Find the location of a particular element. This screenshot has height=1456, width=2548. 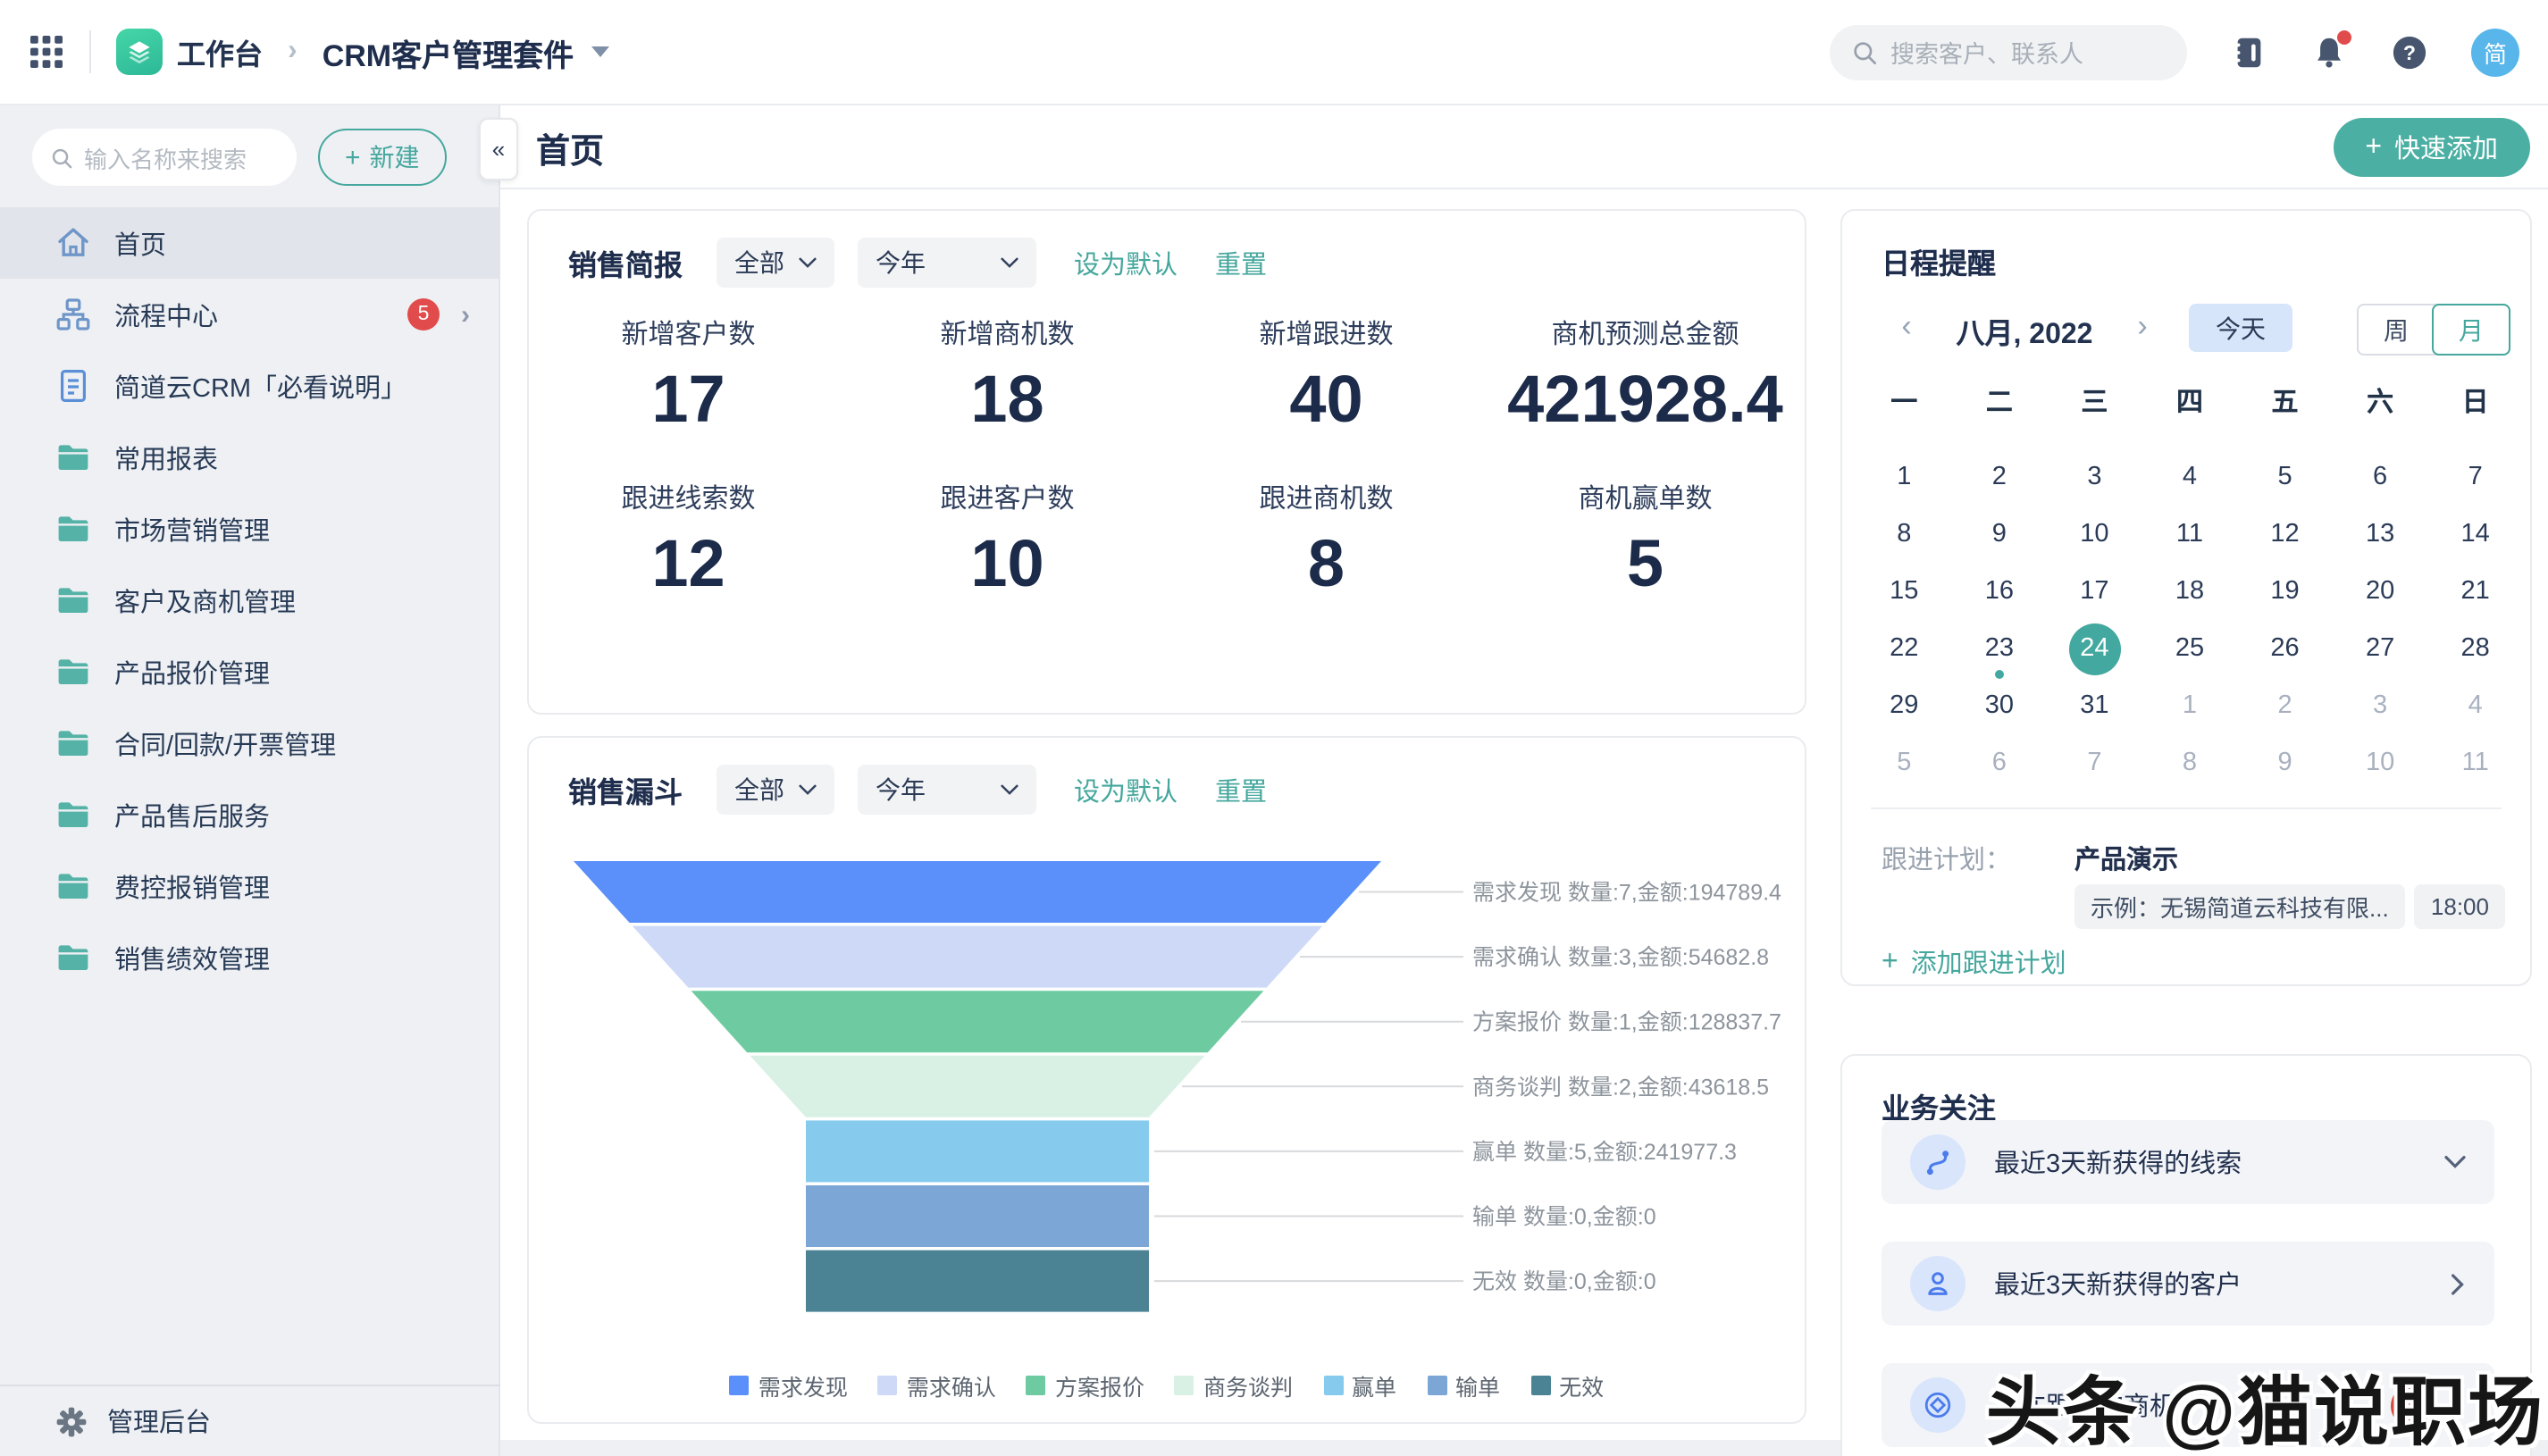

calendar-day: 26 is located at coordinates (2285, 648).